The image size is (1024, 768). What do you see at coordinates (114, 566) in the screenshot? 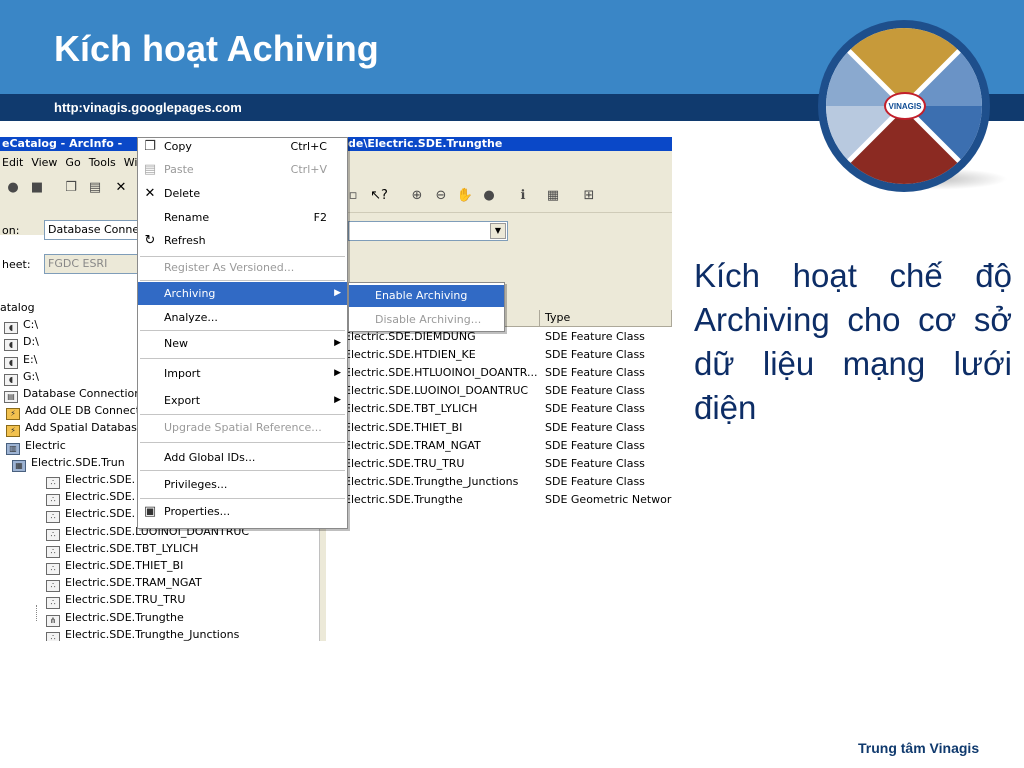
I see `tree-item: ∴ Electric.SDE.THIET_BI` at bounding box center [114, 566].